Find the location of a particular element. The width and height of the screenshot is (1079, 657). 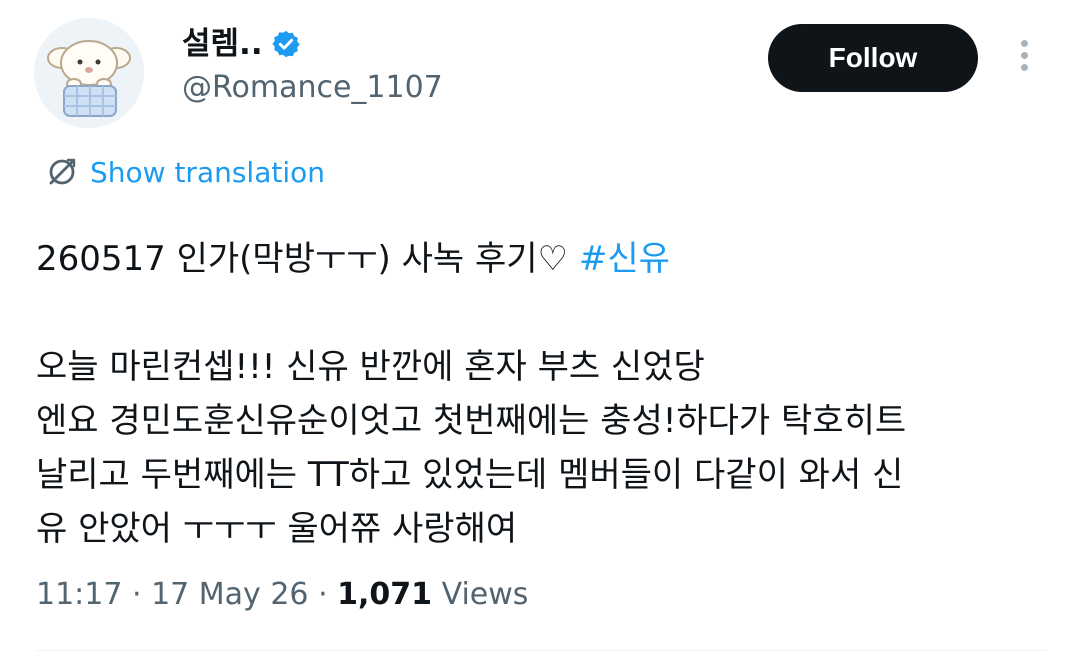

show-translation-label: Show translation is located at coordinates (208, 172).